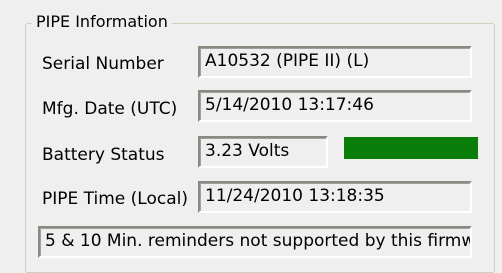  What do you see at coordinates (103, 155) in the screenshot?
I see `battery-status-label: Battery Status` at bounding box center [103, 155].